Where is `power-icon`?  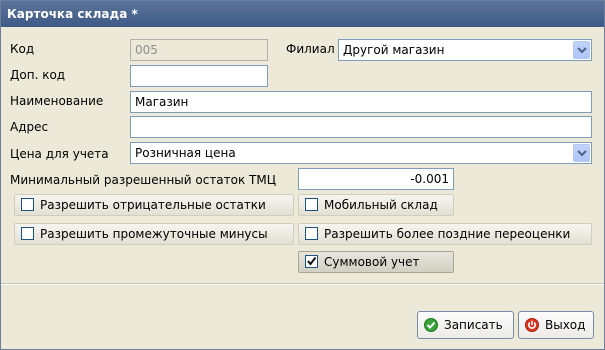 power-icon is located at coordinates (532, 325).